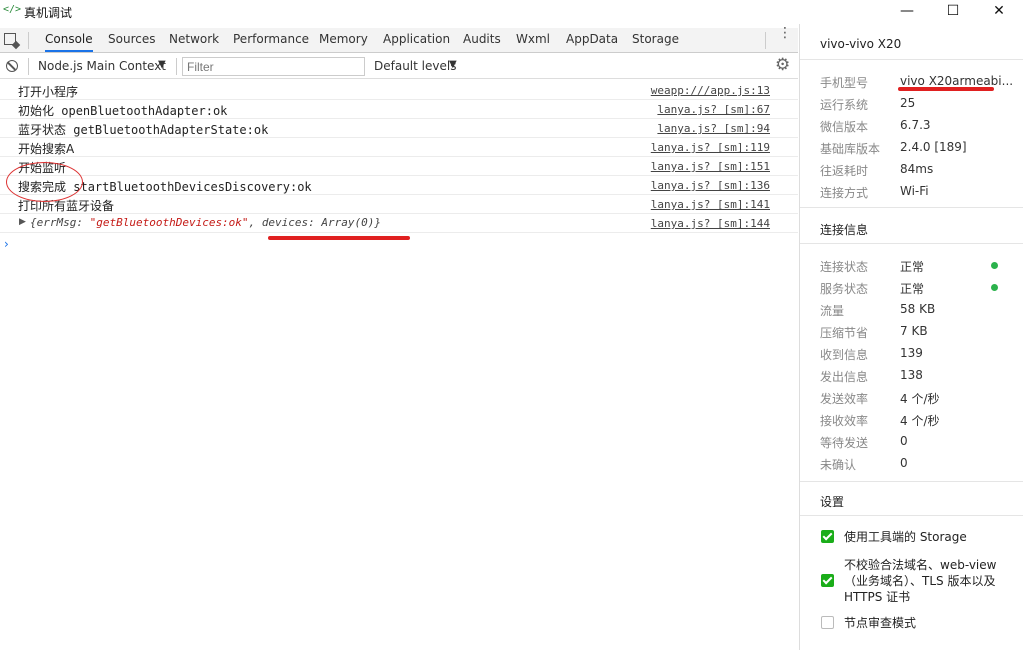 The image size is (1023, 650). Describe the element at coordinates (10, 39) in the screenshot. I see `inspect-element-icon` at that location.